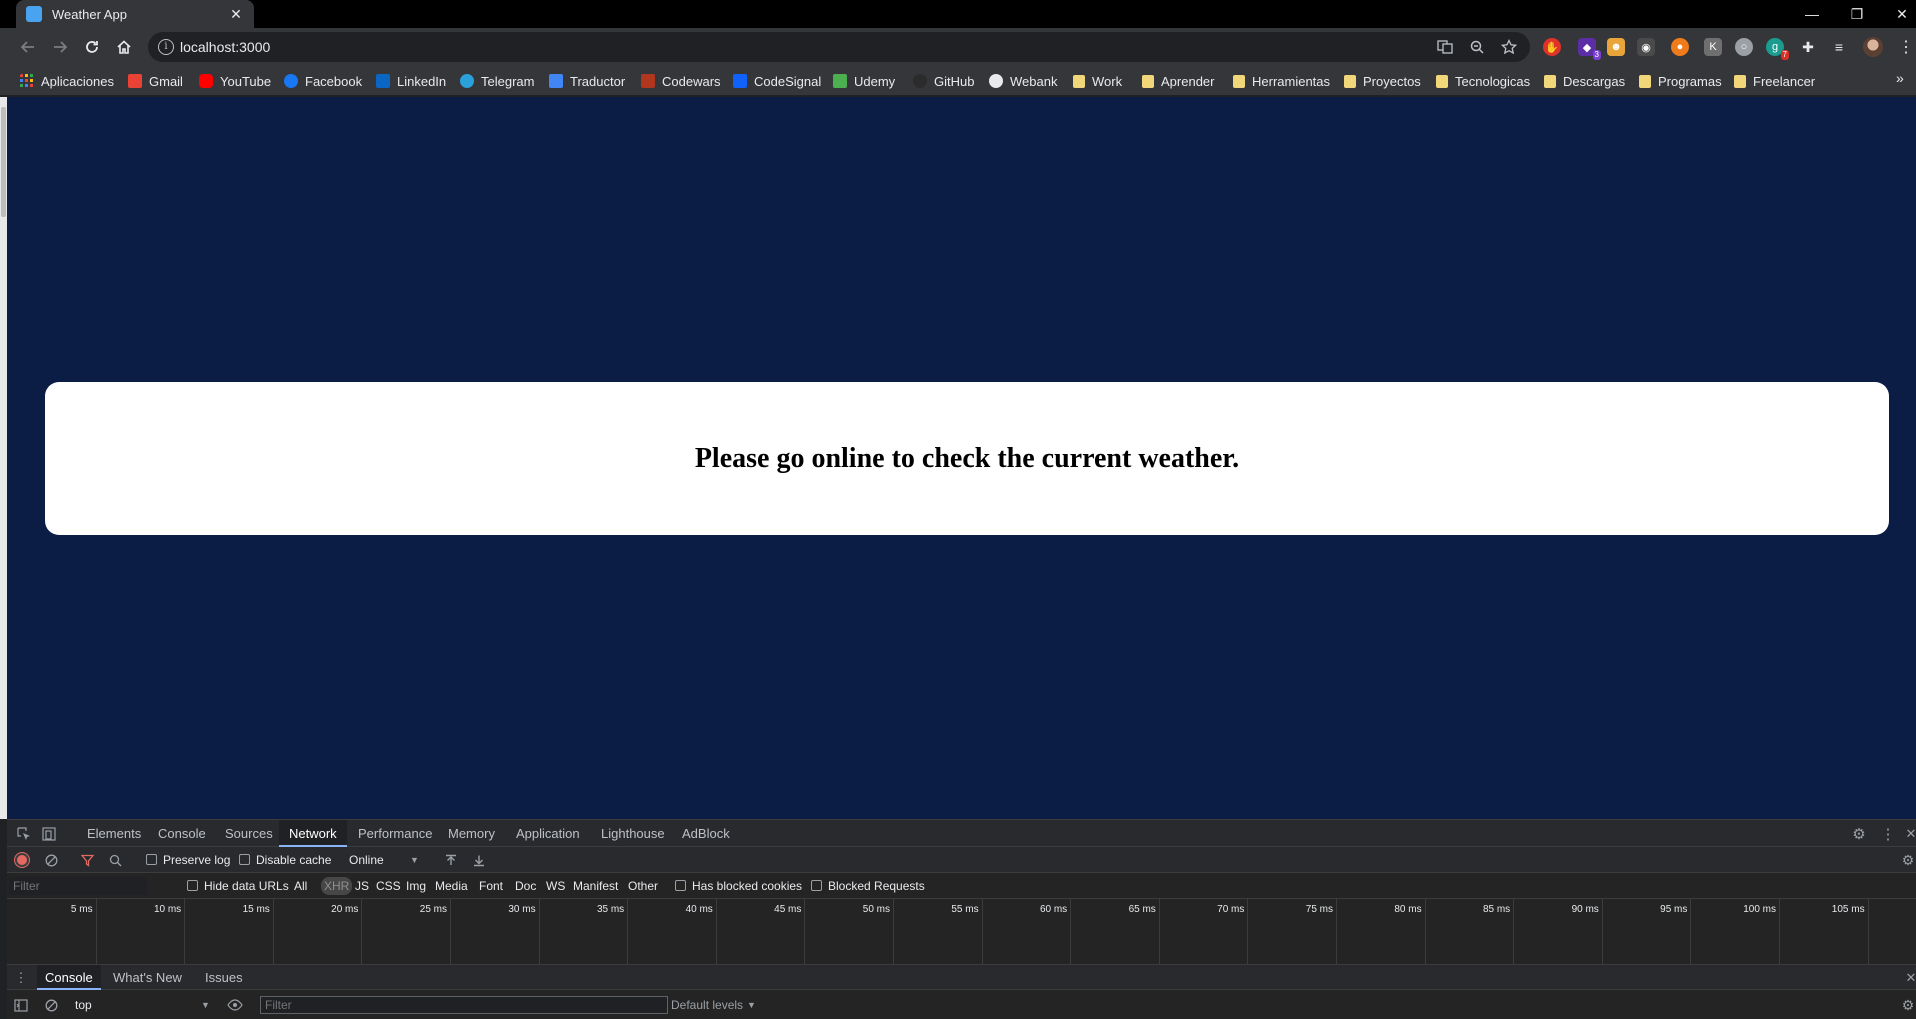 This screenshot has height=1019, width=1916. I want to click on bookmark-udemy: Udemy, so click(864, 81).